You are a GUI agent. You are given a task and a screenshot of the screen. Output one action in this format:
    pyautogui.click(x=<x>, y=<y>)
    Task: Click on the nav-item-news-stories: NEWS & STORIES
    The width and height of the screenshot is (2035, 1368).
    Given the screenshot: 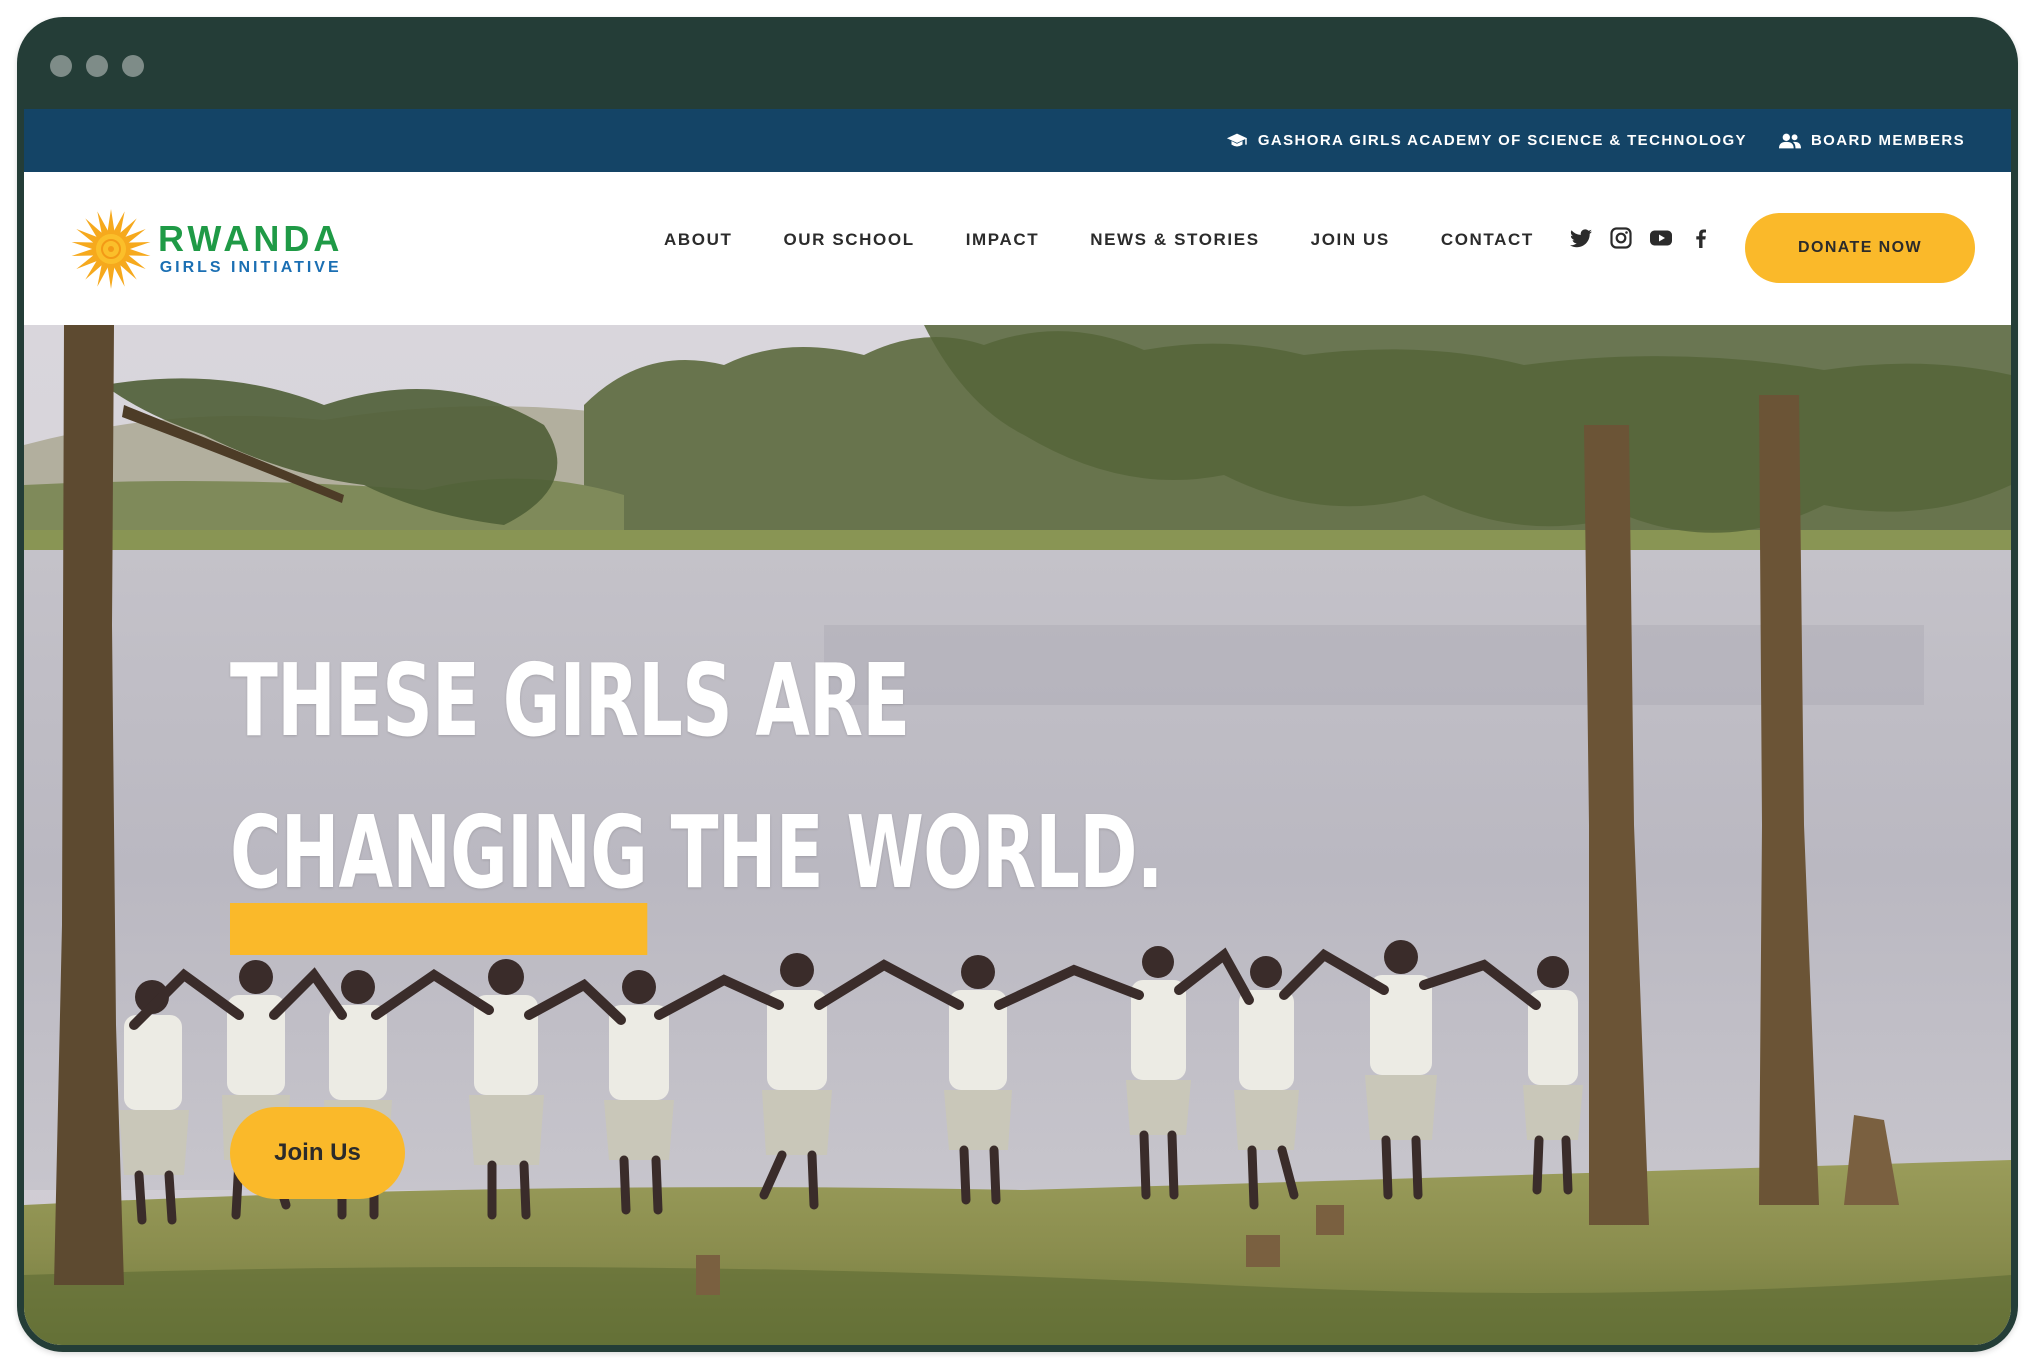 What is the action you would take?
    pyautogui.click(x=1174, y=240)
    